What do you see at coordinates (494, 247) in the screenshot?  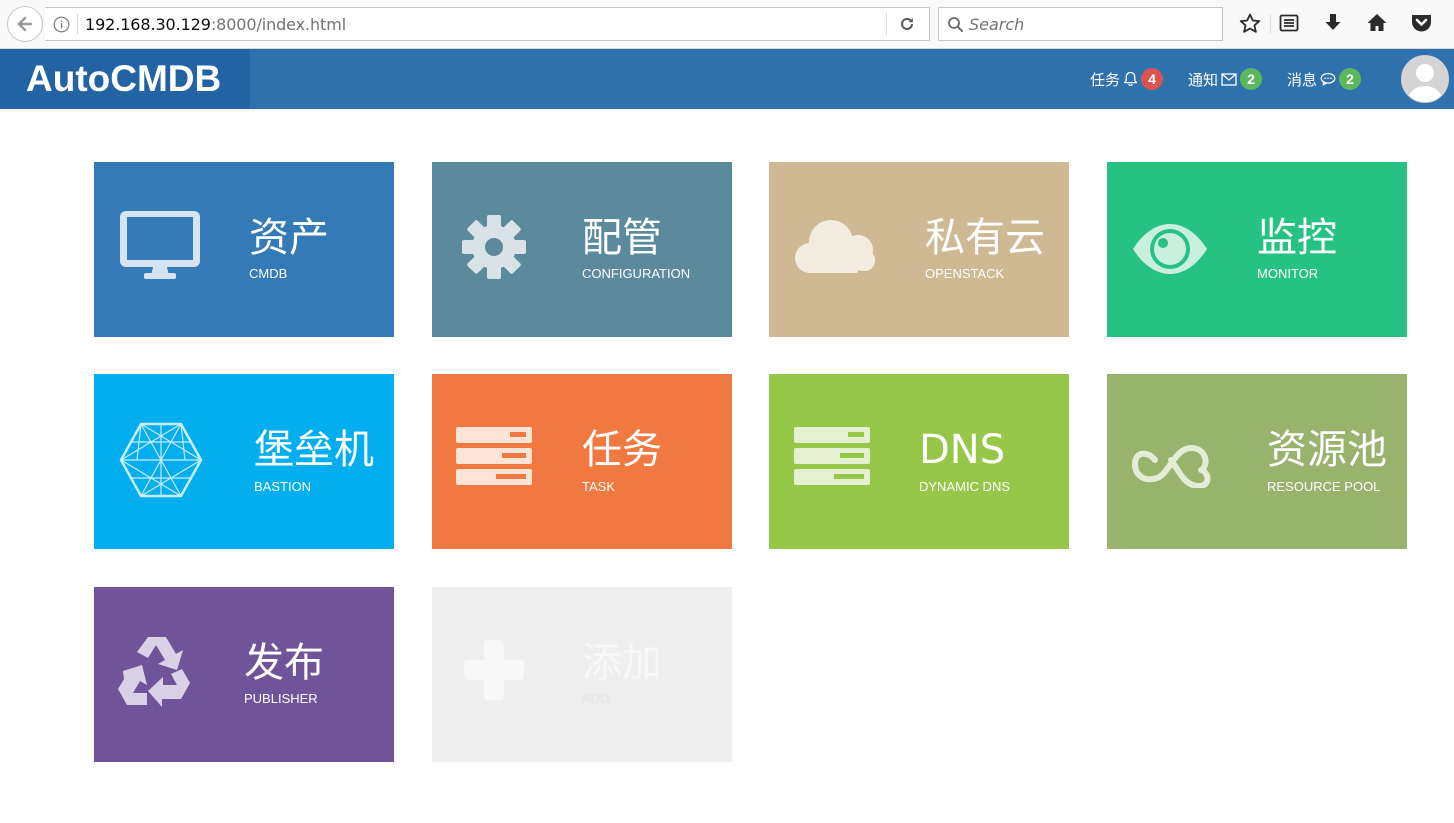 I see `gear-icon` at bounding box center [494, 247].